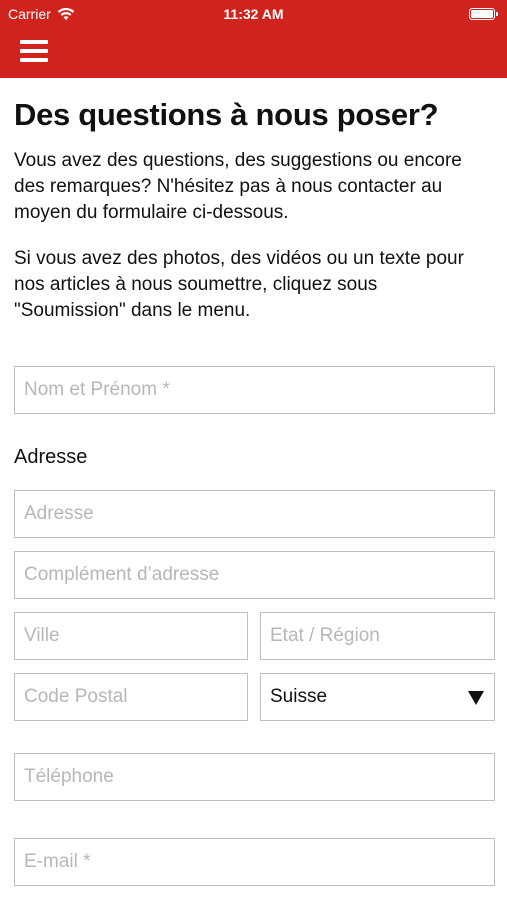 The height and width of the screenshot is (900, 507). I want to click on status-bar: Carrier 11:32 AM, so click(253, 14).